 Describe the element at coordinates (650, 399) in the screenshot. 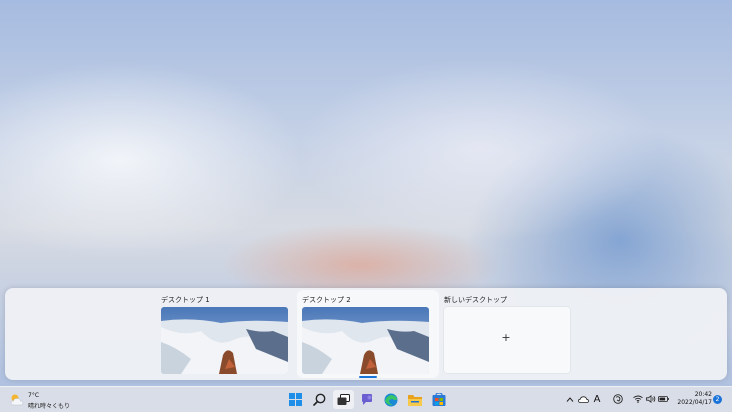

I see `volume-icon` at that location.